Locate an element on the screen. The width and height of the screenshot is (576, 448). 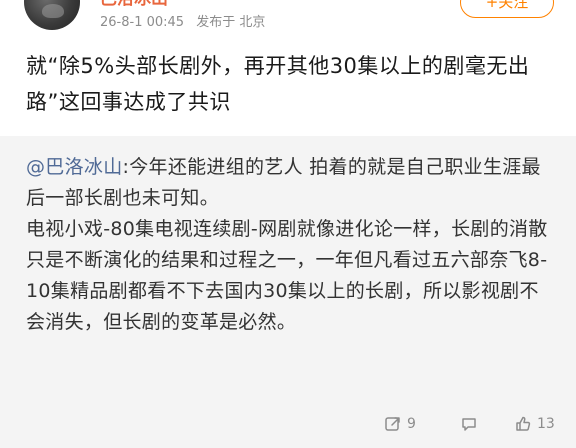
repost-mention: @巴洛冰山 is located at coordinates (74, 167).